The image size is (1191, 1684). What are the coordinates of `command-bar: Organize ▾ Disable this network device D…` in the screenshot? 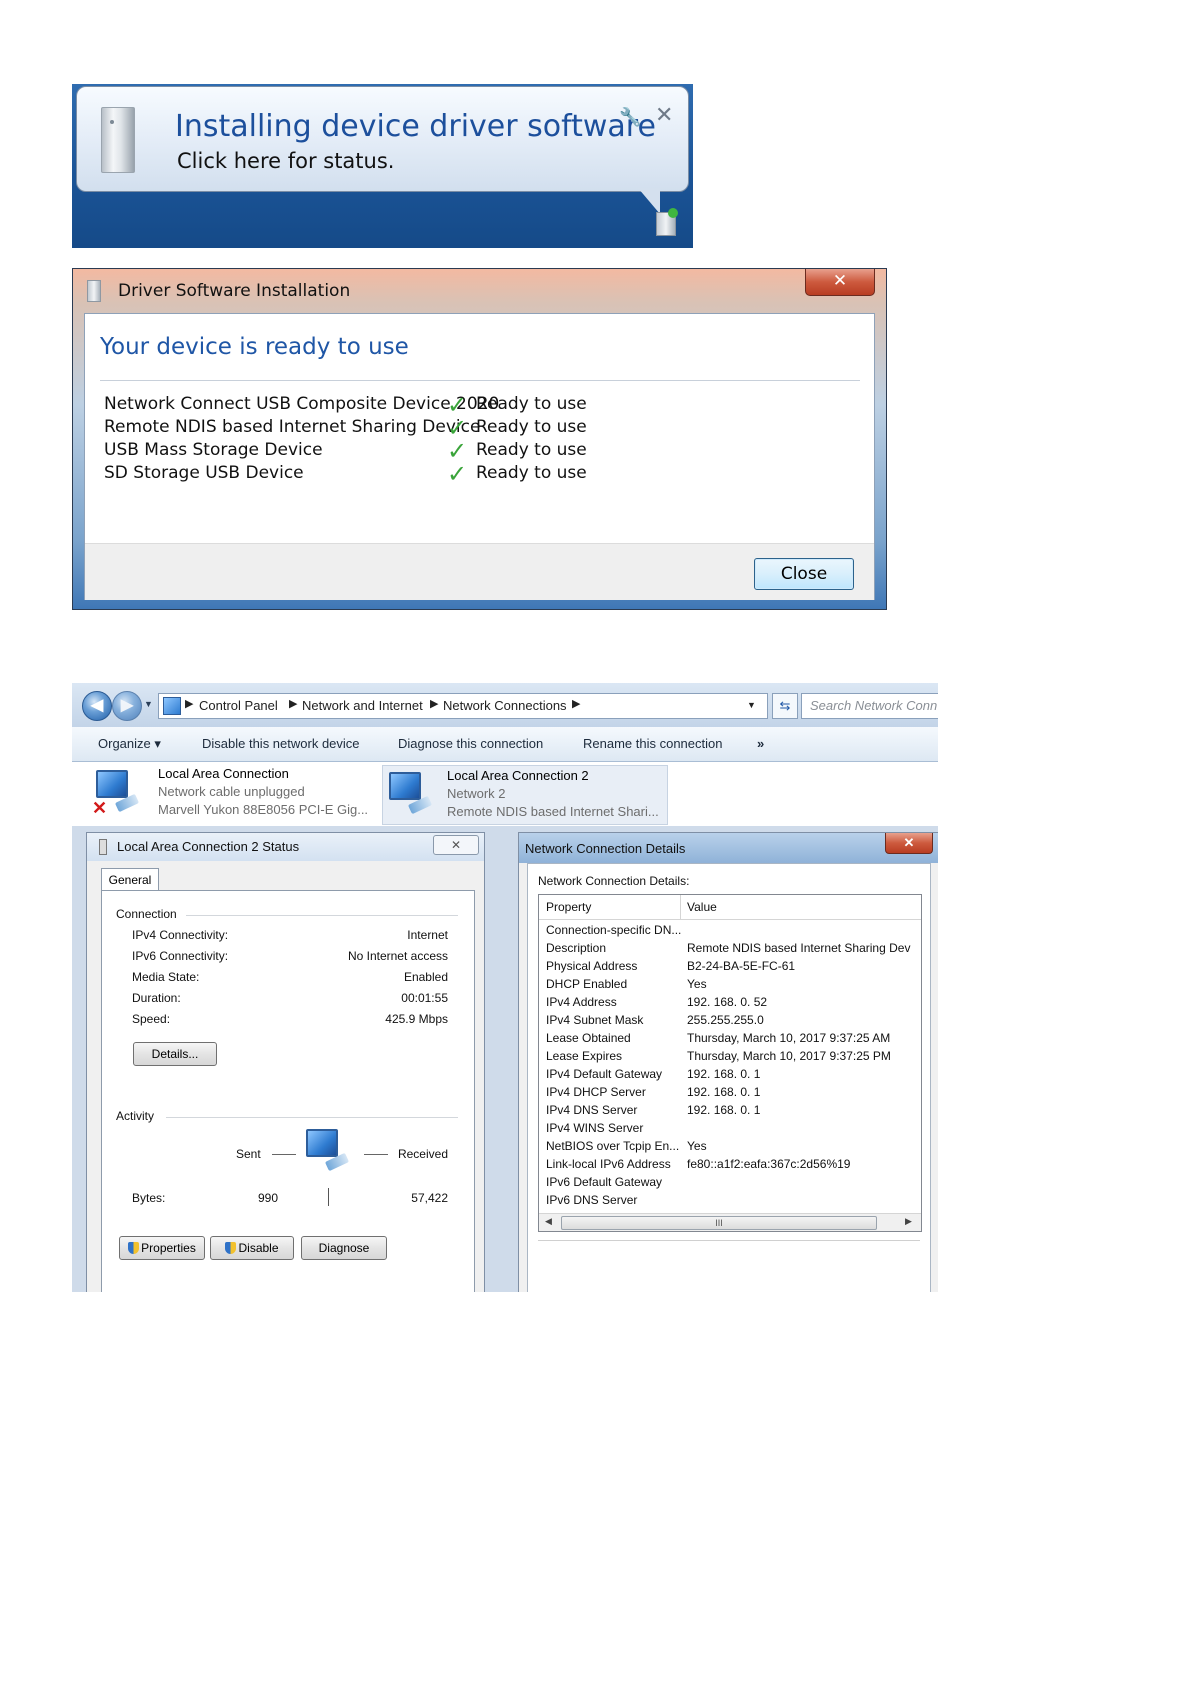 It's located at (505, 744).